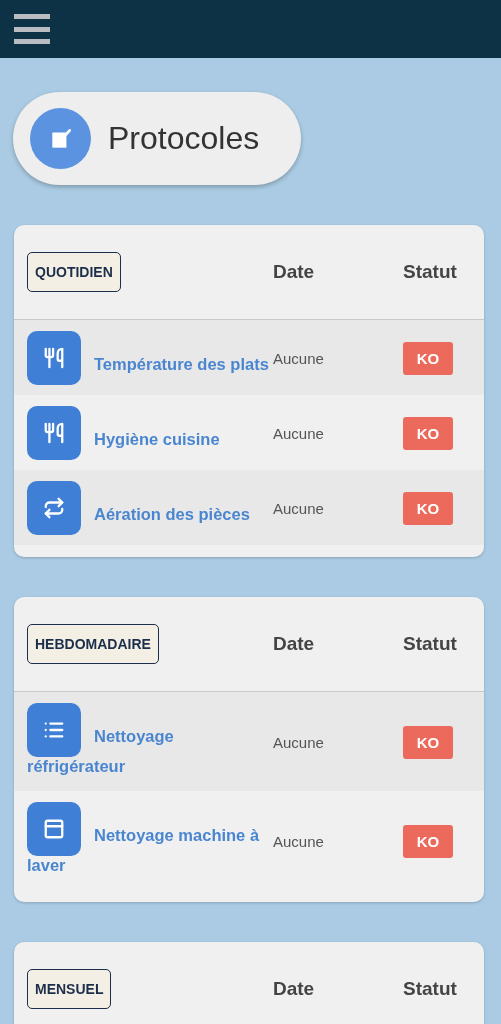 The image size is (501, 1024). Describe the element at coordinates (54, 730) in the screenshot. I see `list-icon` at that location.